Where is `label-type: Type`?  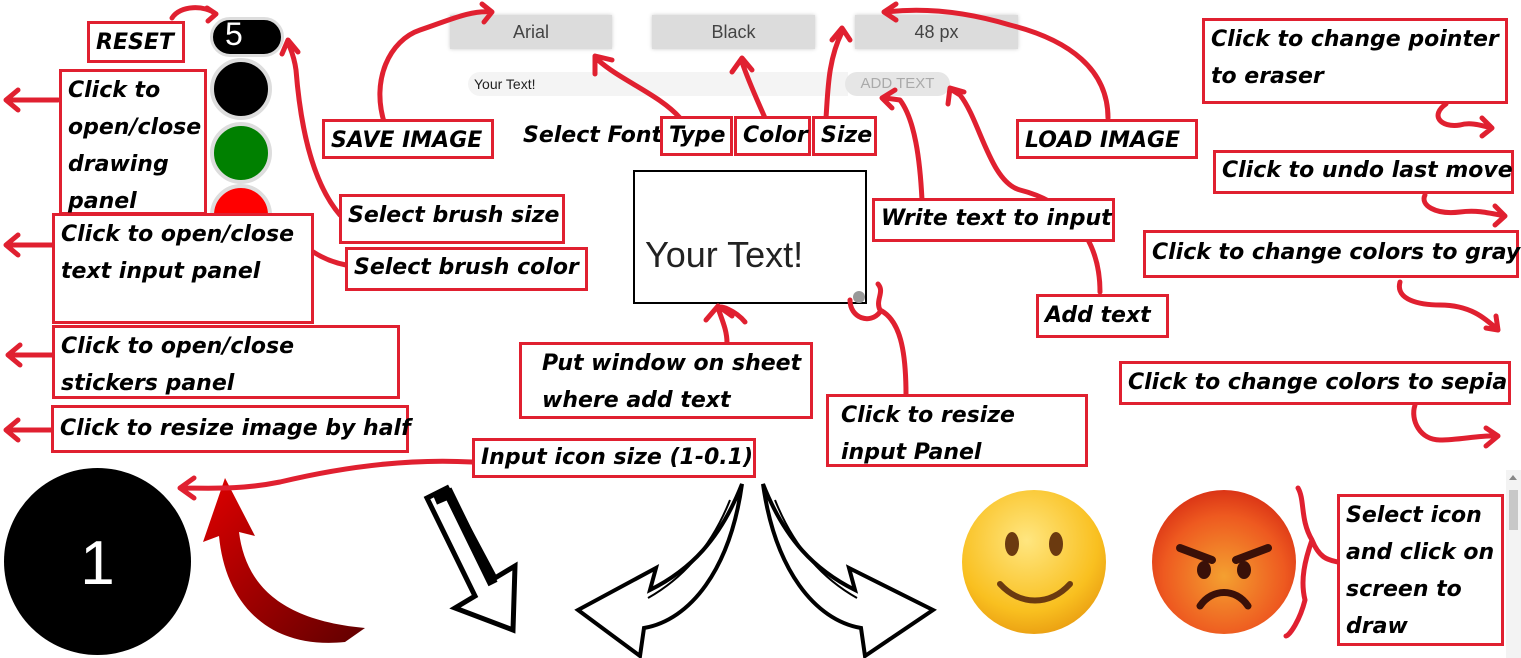
label-type: Type is located at coordinates (696, 136).